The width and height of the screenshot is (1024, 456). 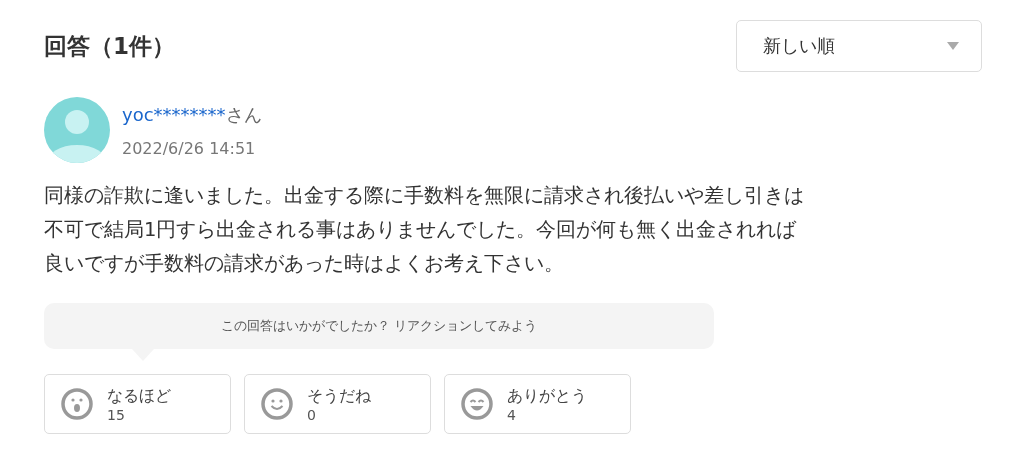 What do you see at coordinates (174, 114) in the screenshot?
I see `username-link: yoc********` at bounding box center [174, 114].